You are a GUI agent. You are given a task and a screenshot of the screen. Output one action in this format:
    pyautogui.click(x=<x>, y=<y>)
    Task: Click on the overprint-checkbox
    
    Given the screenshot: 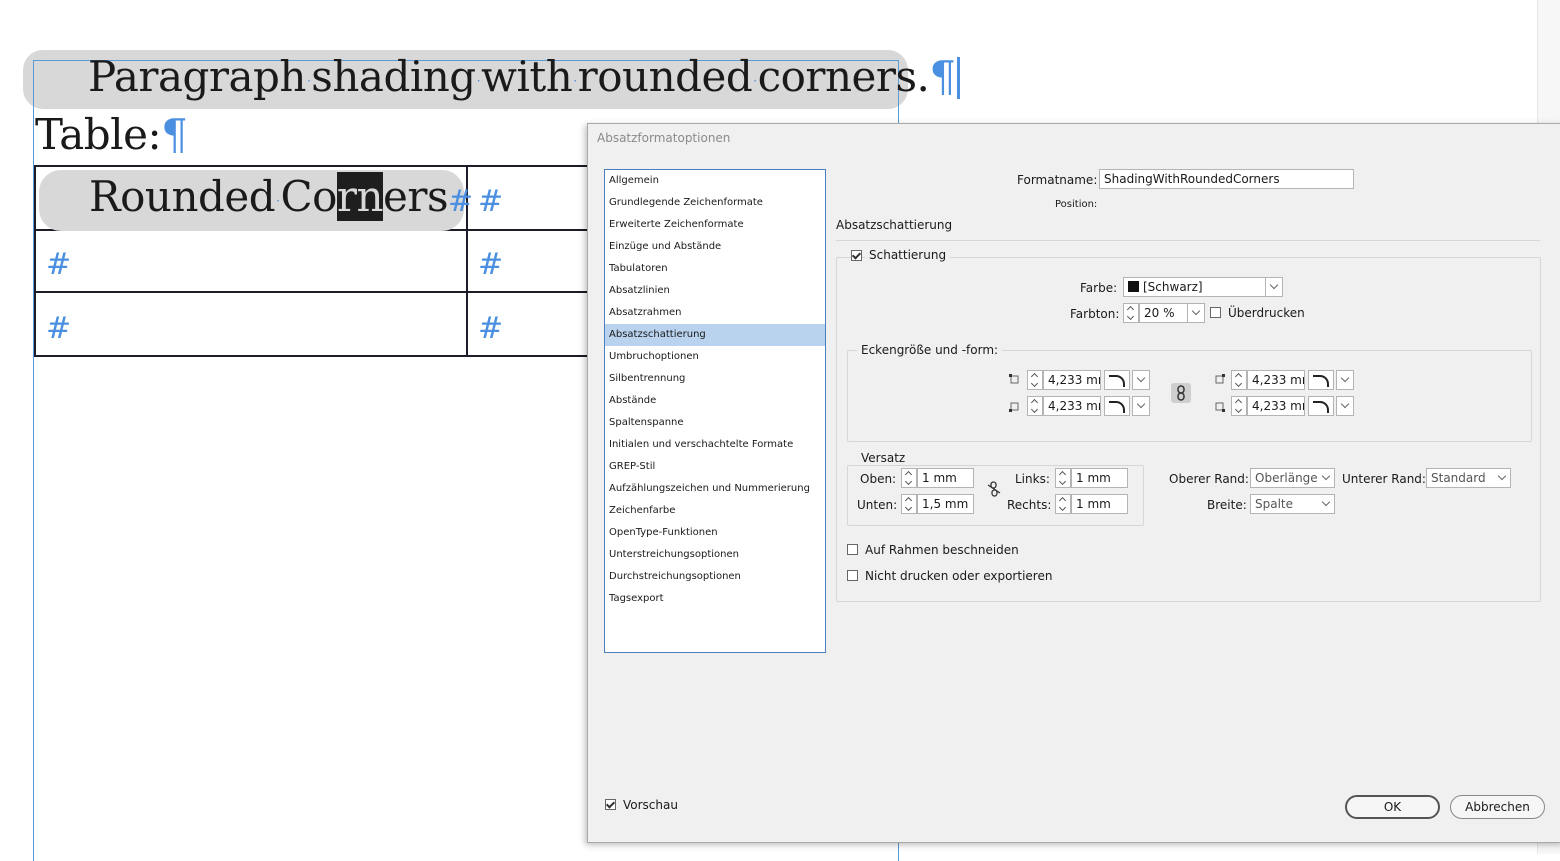 What is the action you would take?
    pyautogui.click(x=1215, y=312)
    